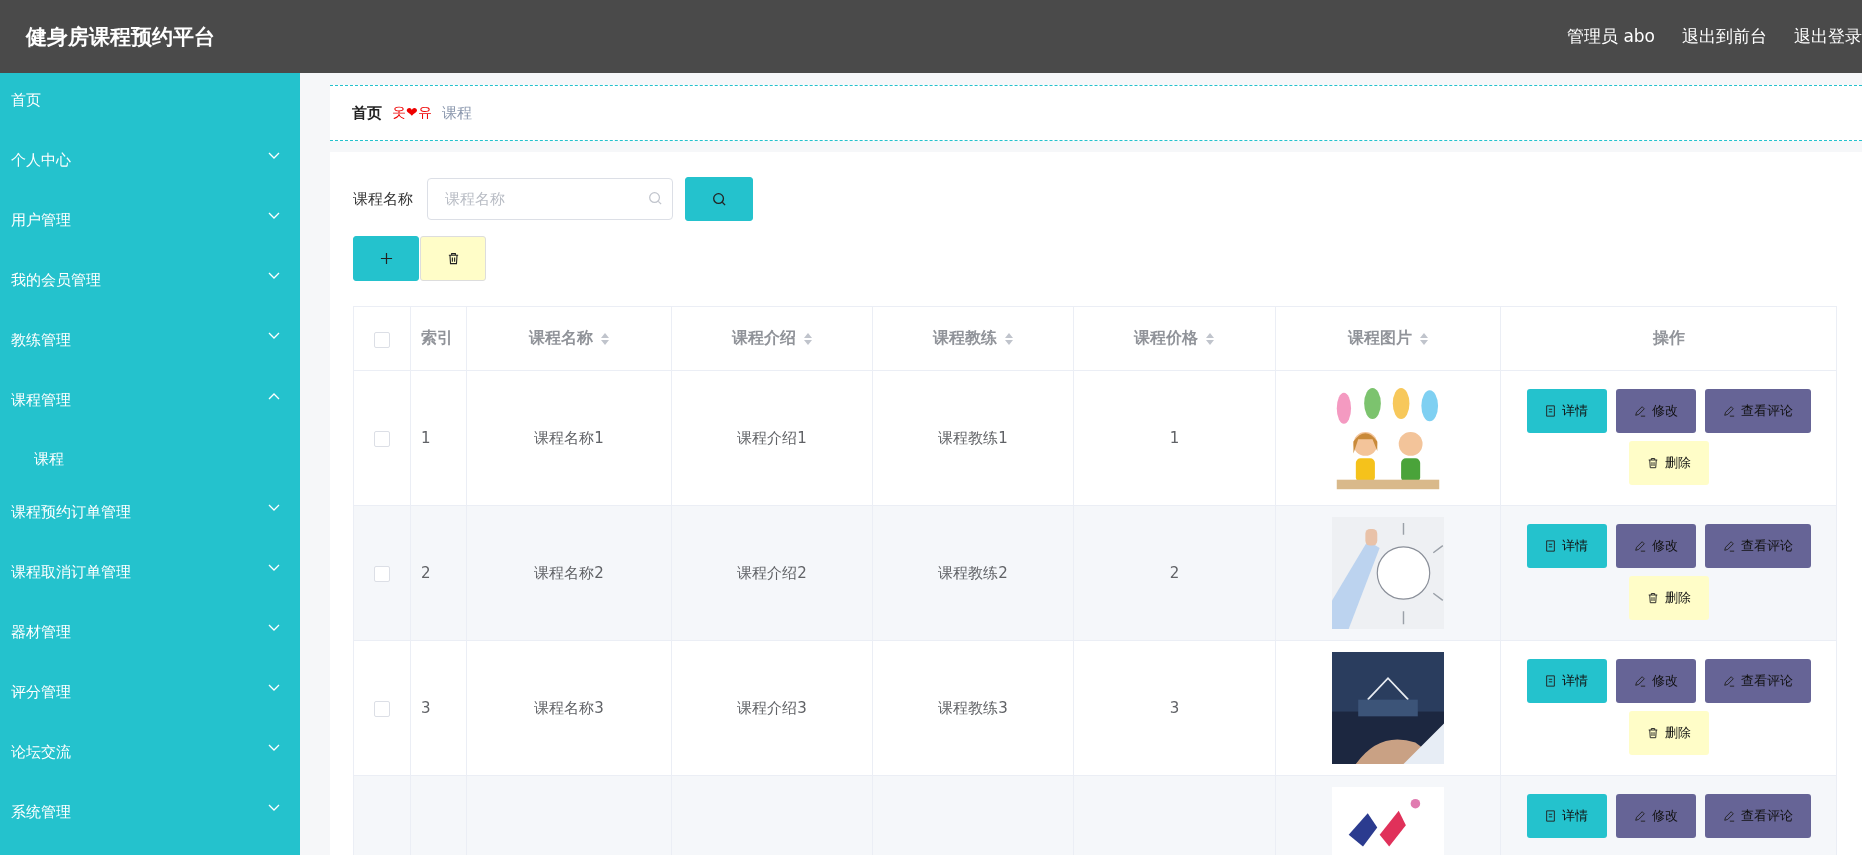  Describe the element at coordinates (150, 163) in the screenshot. I see `sidebar-item: 个人中心` at that location.